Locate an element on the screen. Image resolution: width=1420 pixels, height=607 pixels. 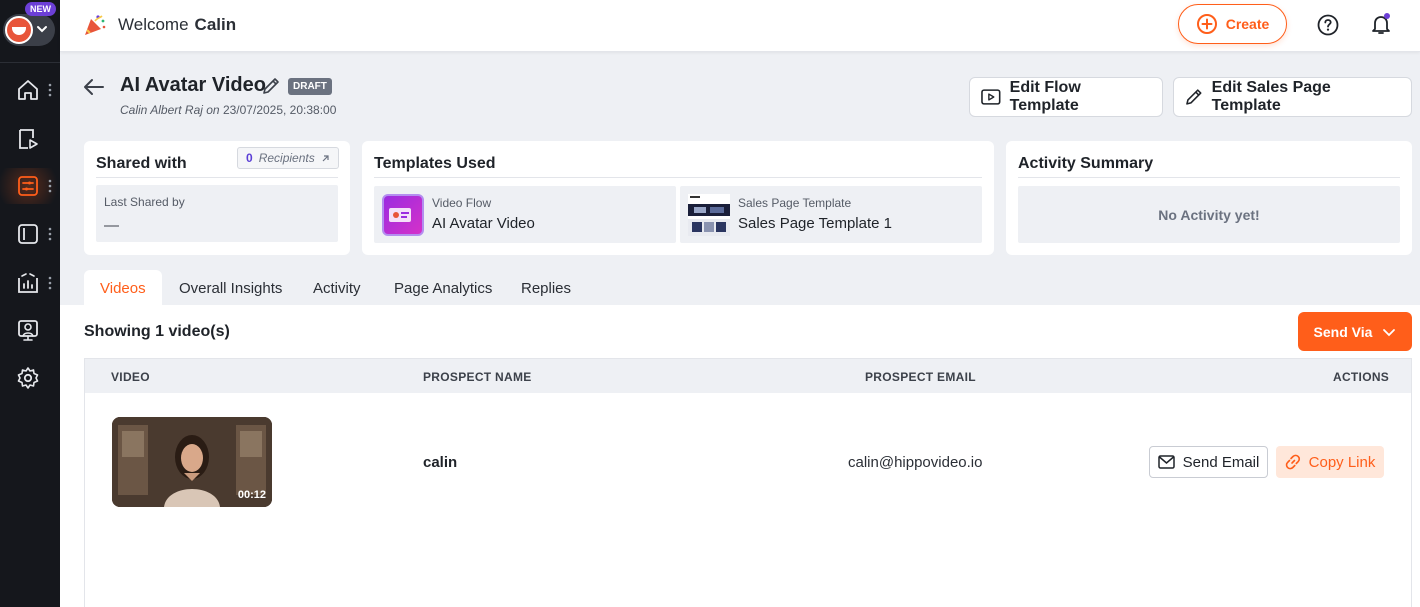
video-play-icon is located at coordinates (28, 139).